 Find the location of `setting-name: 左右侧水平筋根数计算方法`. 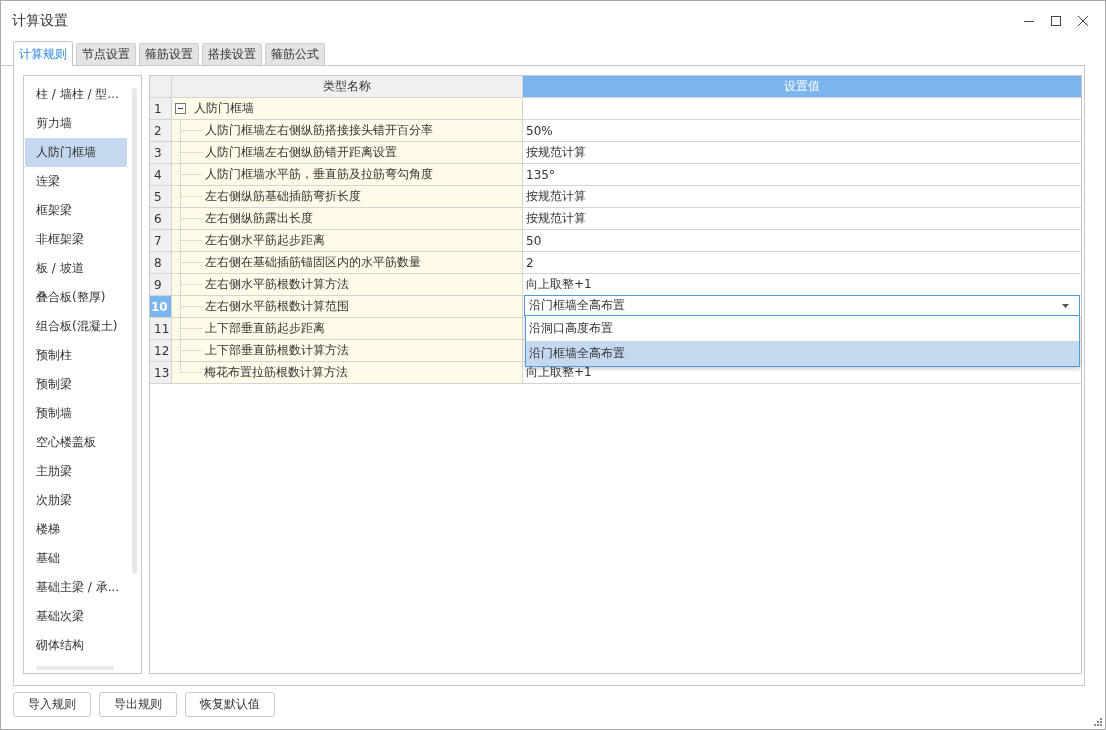

setting-name: 左右侧水平筋根数计算方法 is located at coordinates (277, 284).